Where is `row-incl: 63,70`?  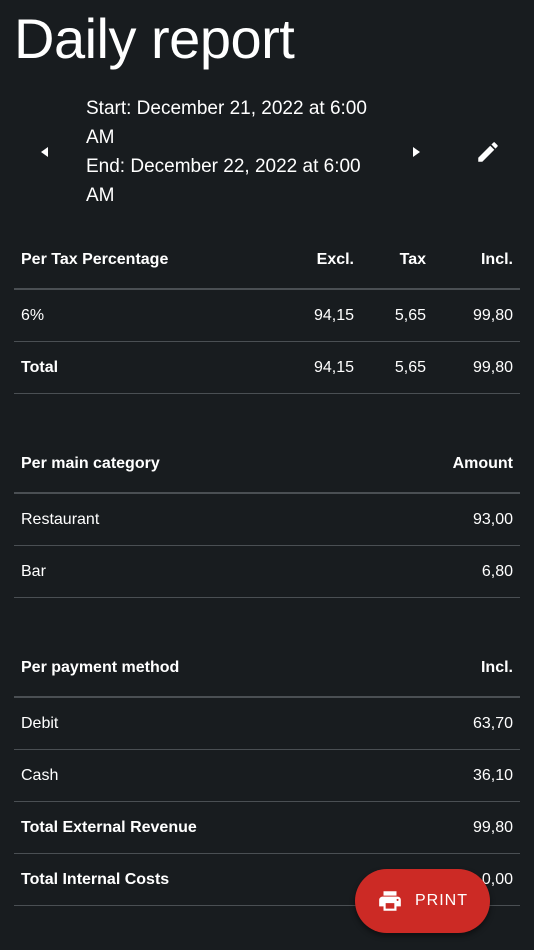 row-incl: 63,70 is located at coordinates (492, 723).